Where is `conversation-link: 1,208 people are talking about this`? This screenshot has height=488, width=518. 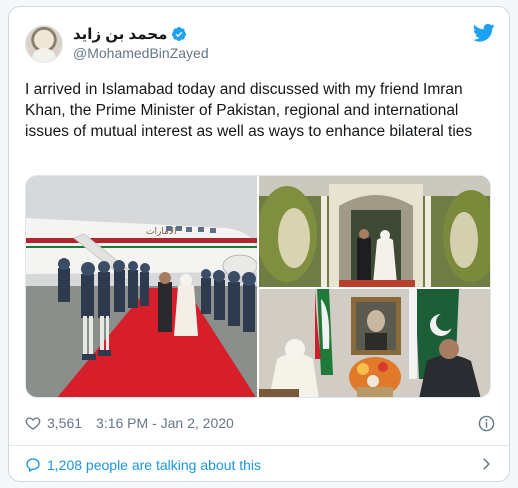
conversation-link: 1,208 people are talking about this is located at coordinates (259, 463).